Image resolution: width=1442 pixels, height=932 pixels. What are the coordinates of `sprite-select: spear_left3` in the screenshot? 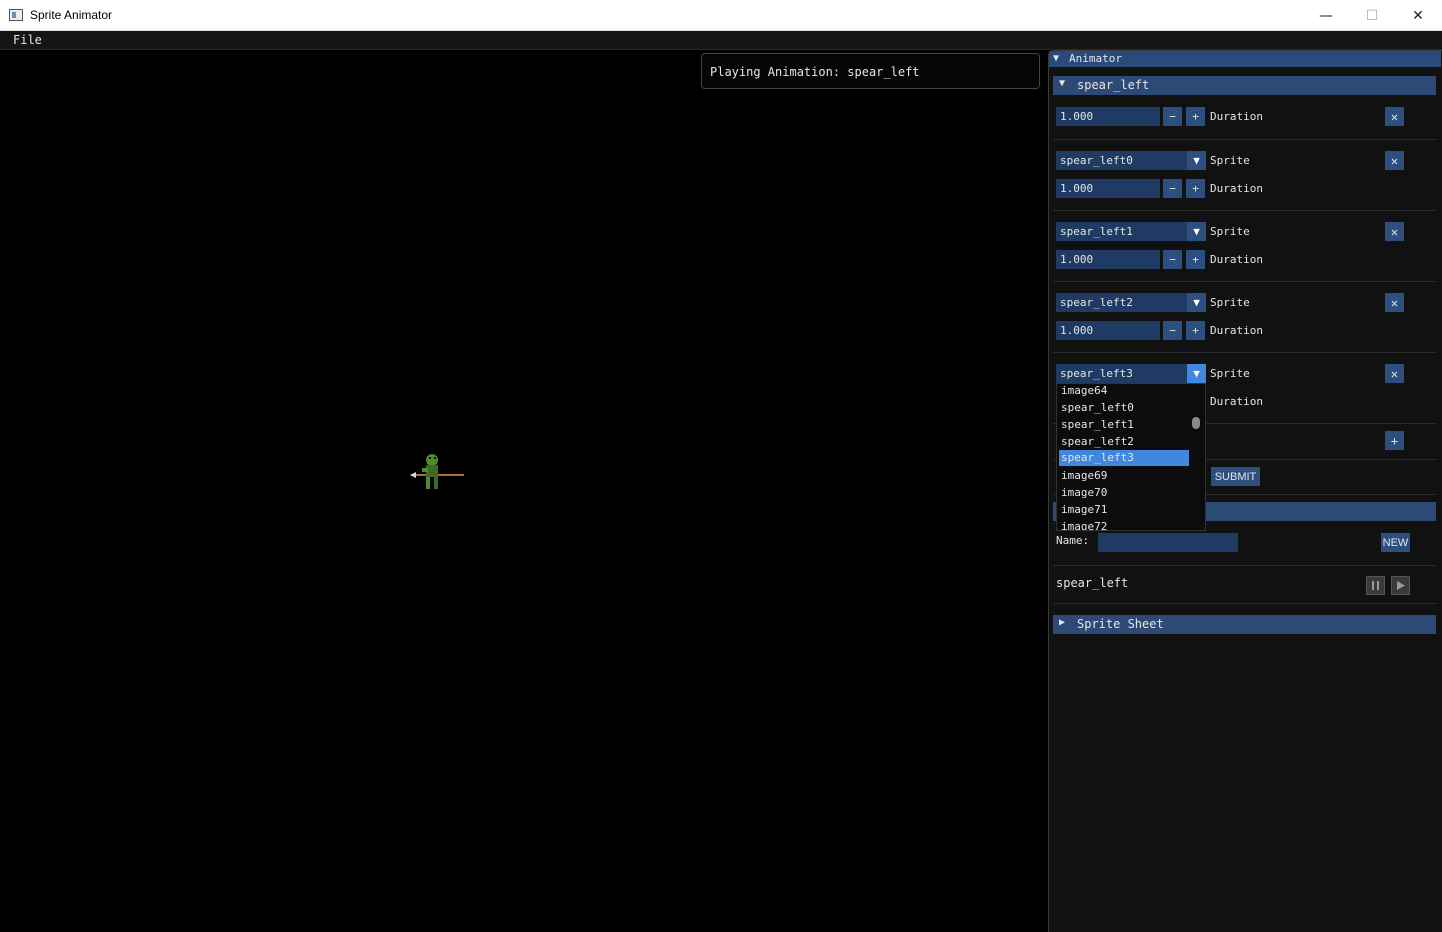 It's located at (1121, 373).